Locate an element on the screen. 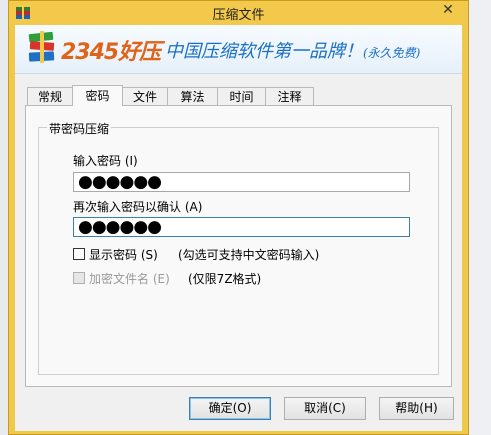 The width and height of the screenshot is (491, 435). close-button: ✕ is located at coordinates (448, 10).